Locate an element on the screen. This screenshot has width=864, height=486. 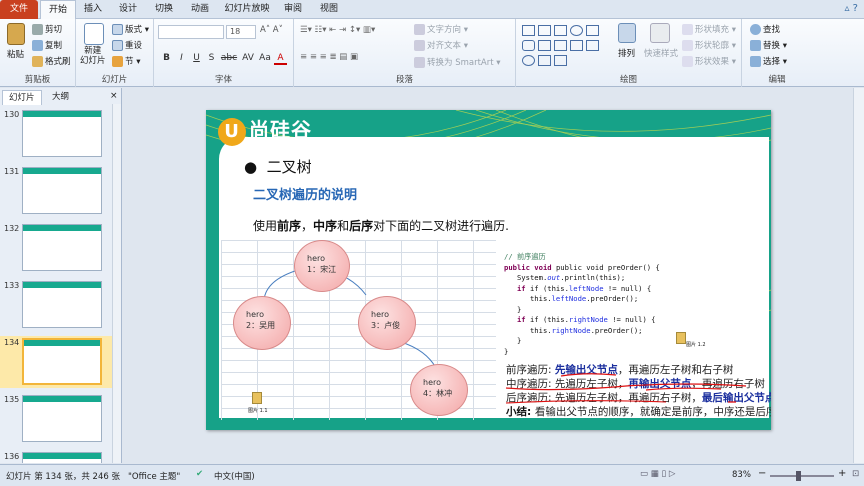
tab-insert: 插入 is located at coordinates (93, 9).